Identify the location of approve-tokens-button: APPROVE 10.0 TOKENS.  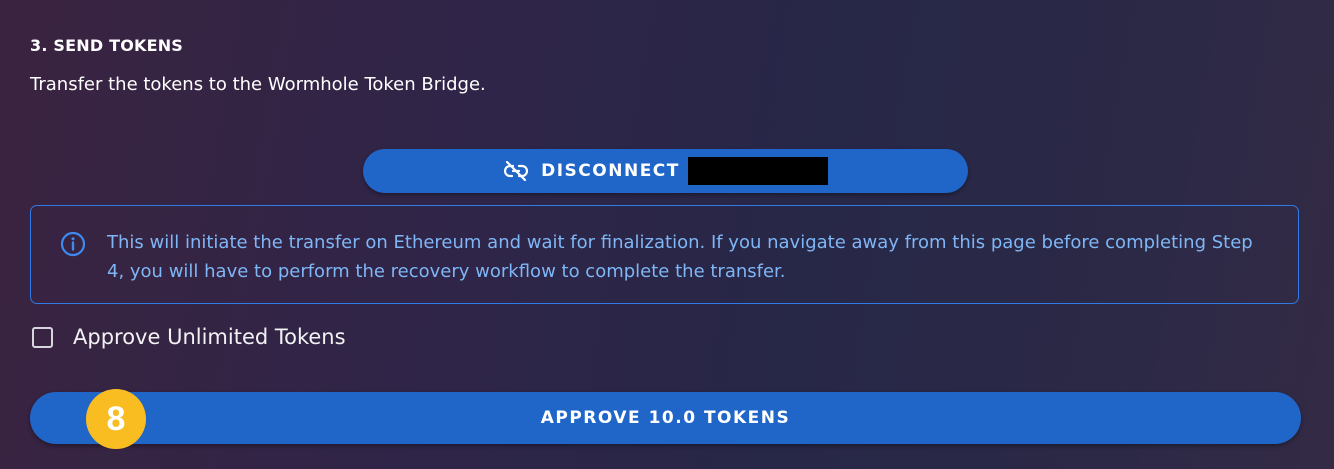
(665, 418).